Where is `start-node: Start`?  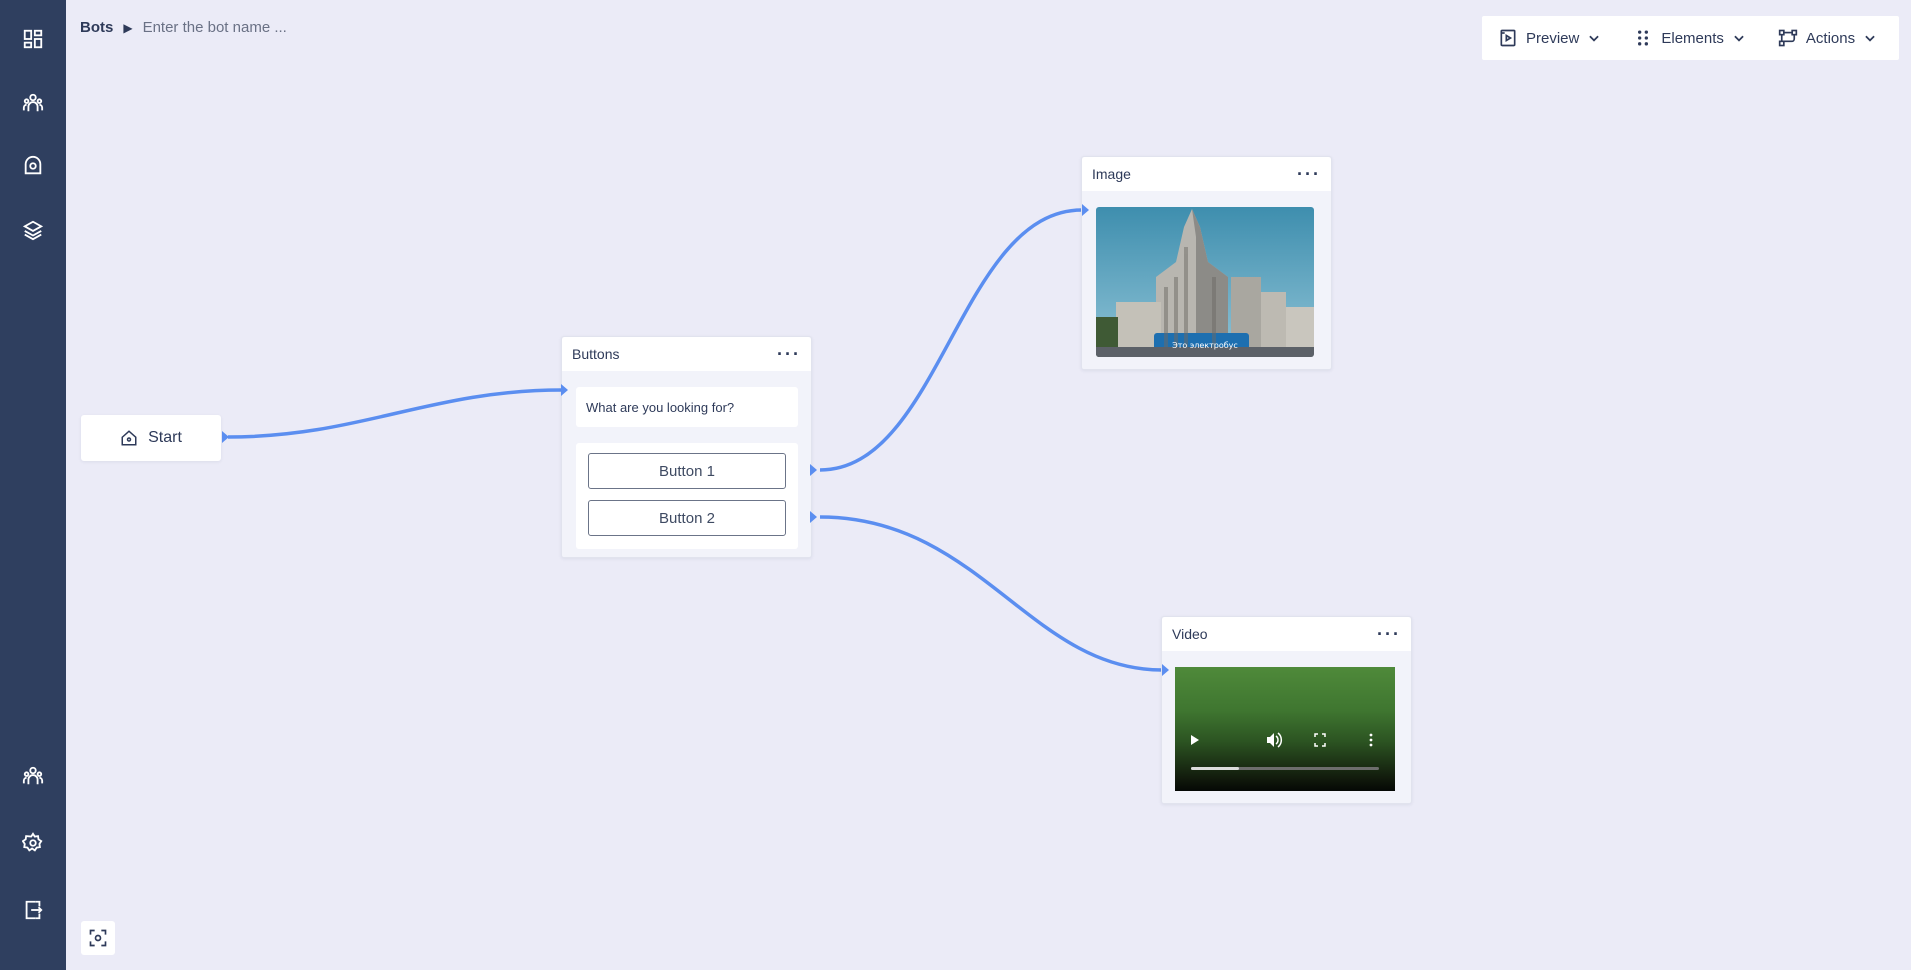
start-node: Start is located at coordinates (151, 438).